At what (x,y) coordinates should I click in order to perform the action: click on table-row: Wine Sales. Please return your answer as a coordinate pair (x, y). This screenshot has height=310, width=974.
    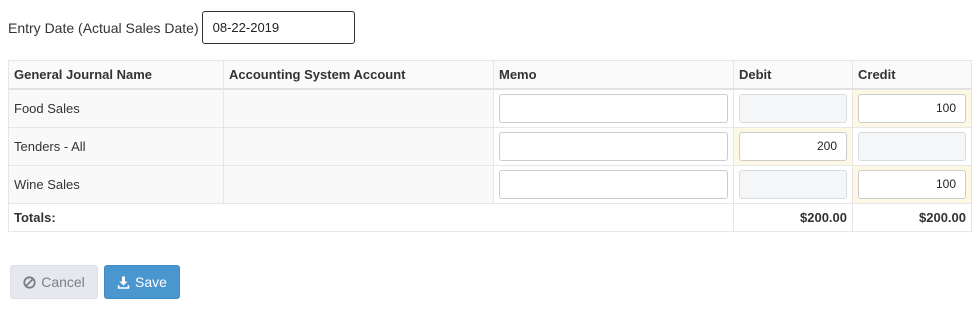
    Looking at the image, I should click on (490, 184).